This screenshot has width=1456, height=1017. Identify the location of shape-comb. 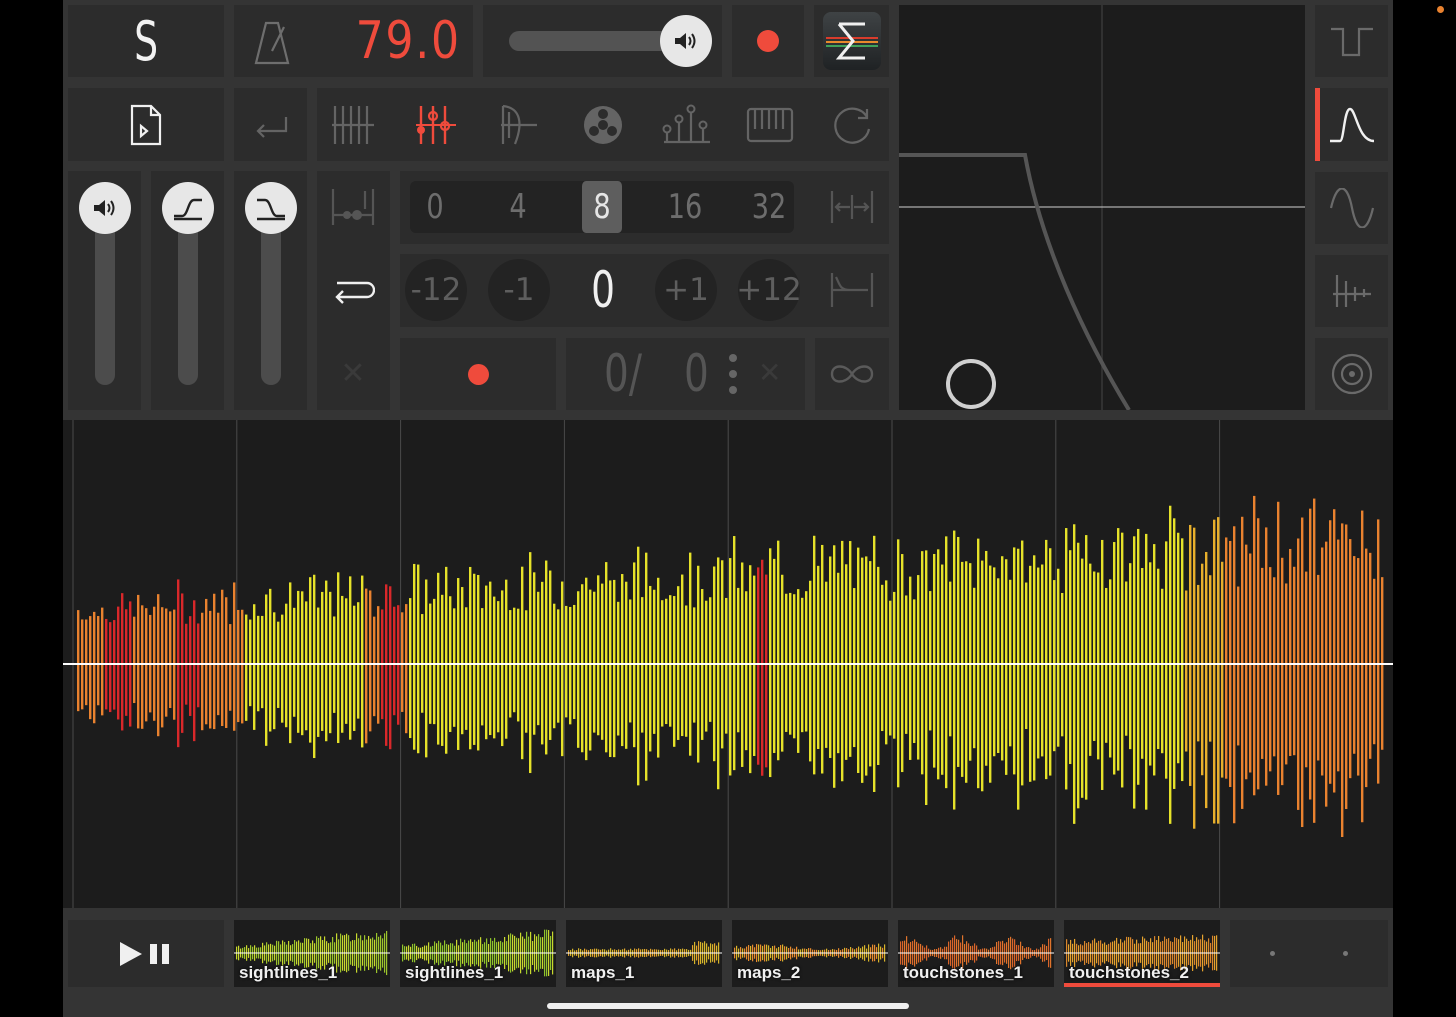
(1351, 291).